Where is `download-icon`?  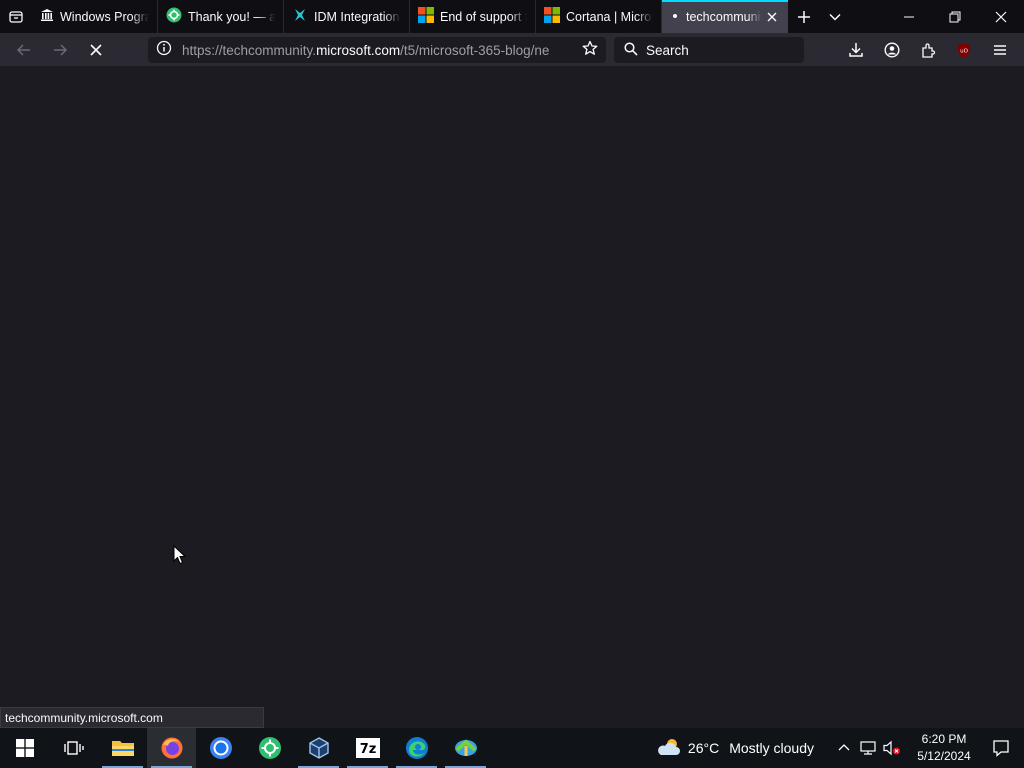 download-icon is located at coordinates (856, 50).